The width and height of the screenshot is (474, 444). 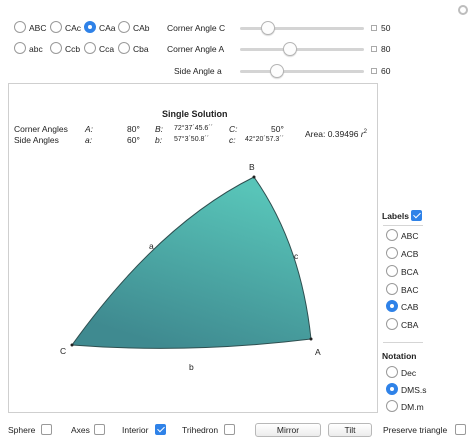 I want to click on ordering-radio-ccb, so click(x=56, y=48).